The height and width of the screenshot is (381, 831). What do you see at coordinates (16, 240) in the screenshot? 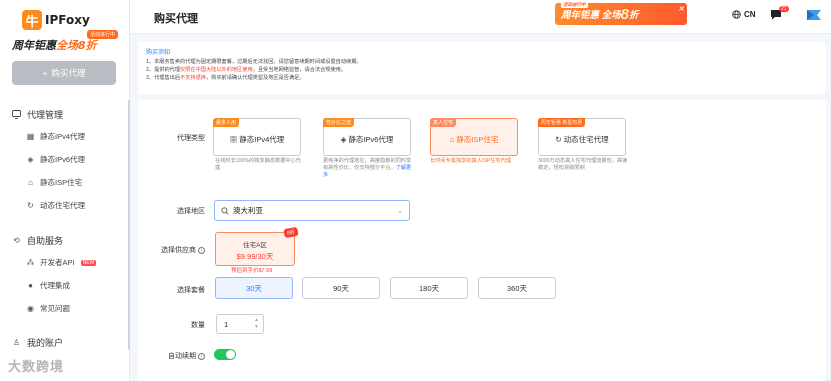
I see `self-service-icon: ⟲` at bounding box center [16, 240].